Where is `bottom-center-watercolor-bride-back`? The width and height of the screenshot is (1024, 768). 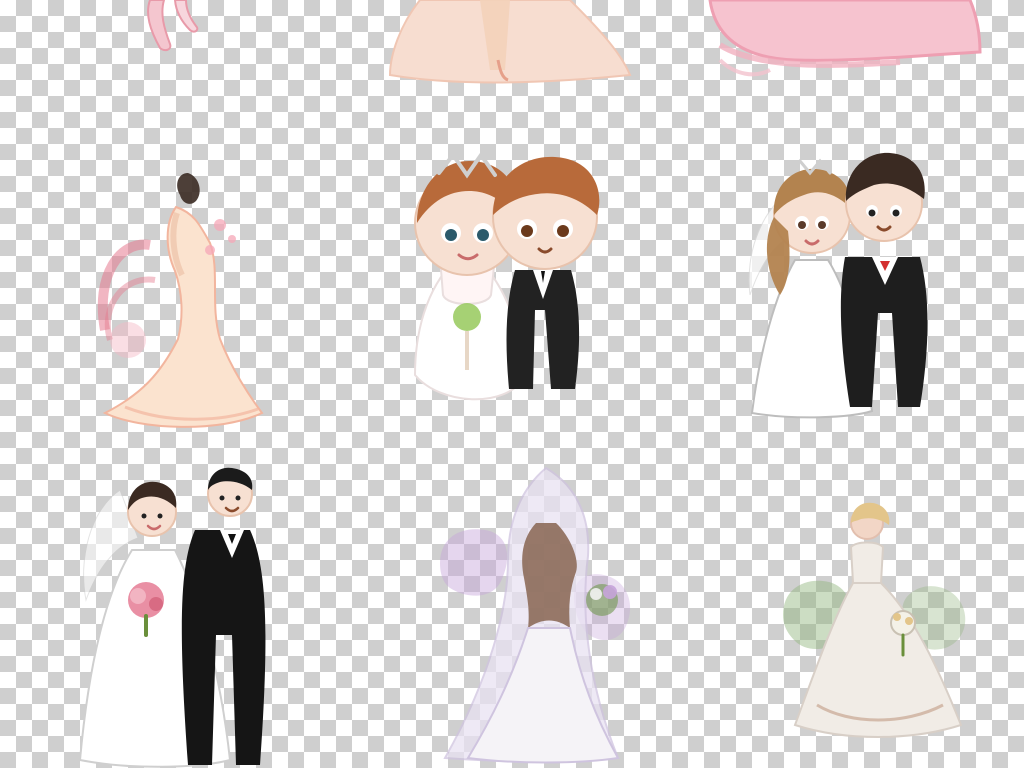
bottom-center-watercolor-bride-back is located at coordinates (535, 617).